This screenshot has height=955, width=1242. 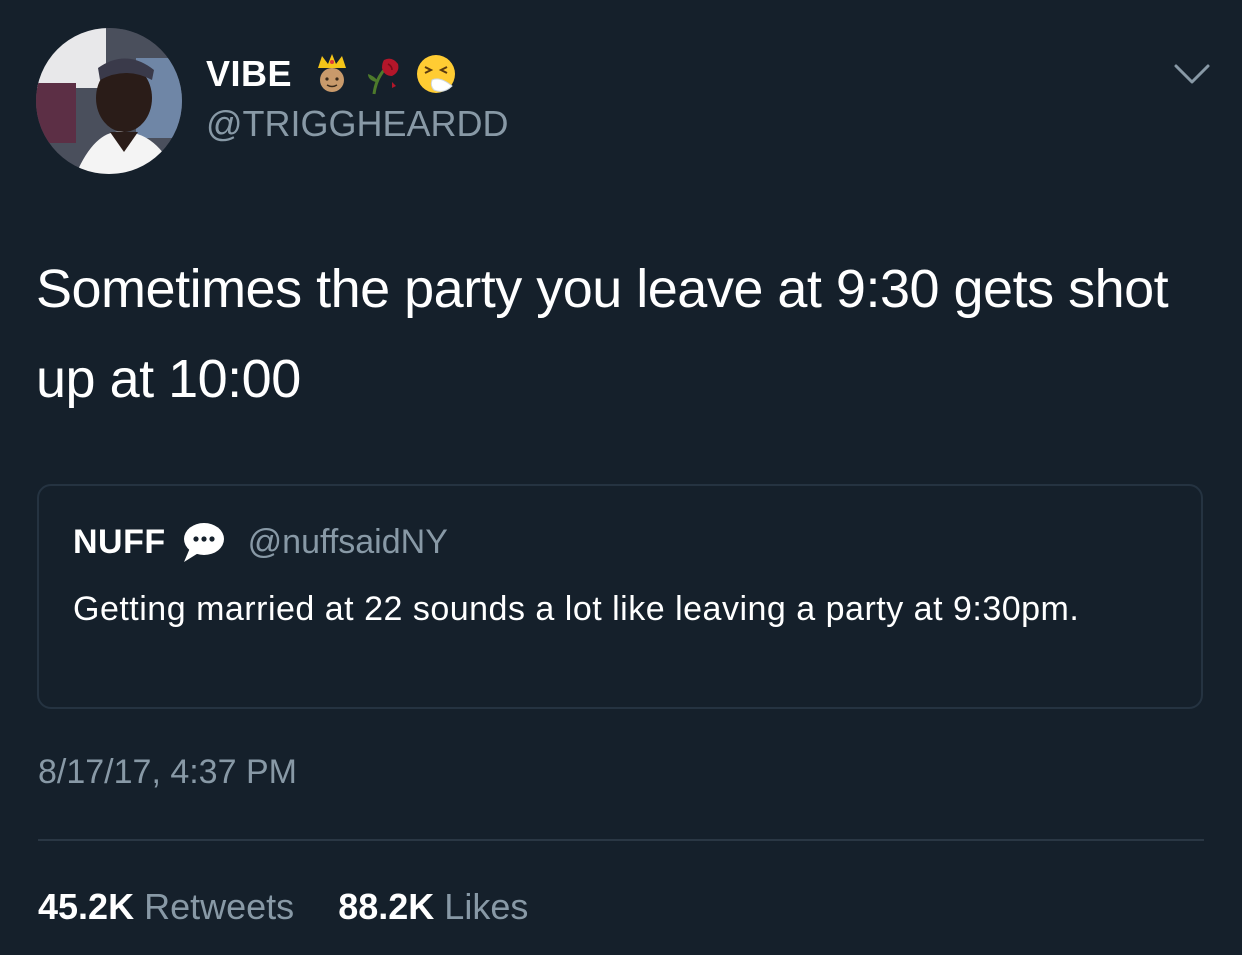 What do you see at coordinates (436, 74) in the screenshot?
I see `sneezing-face-emoji-icon` at bounding box center [436, 74].